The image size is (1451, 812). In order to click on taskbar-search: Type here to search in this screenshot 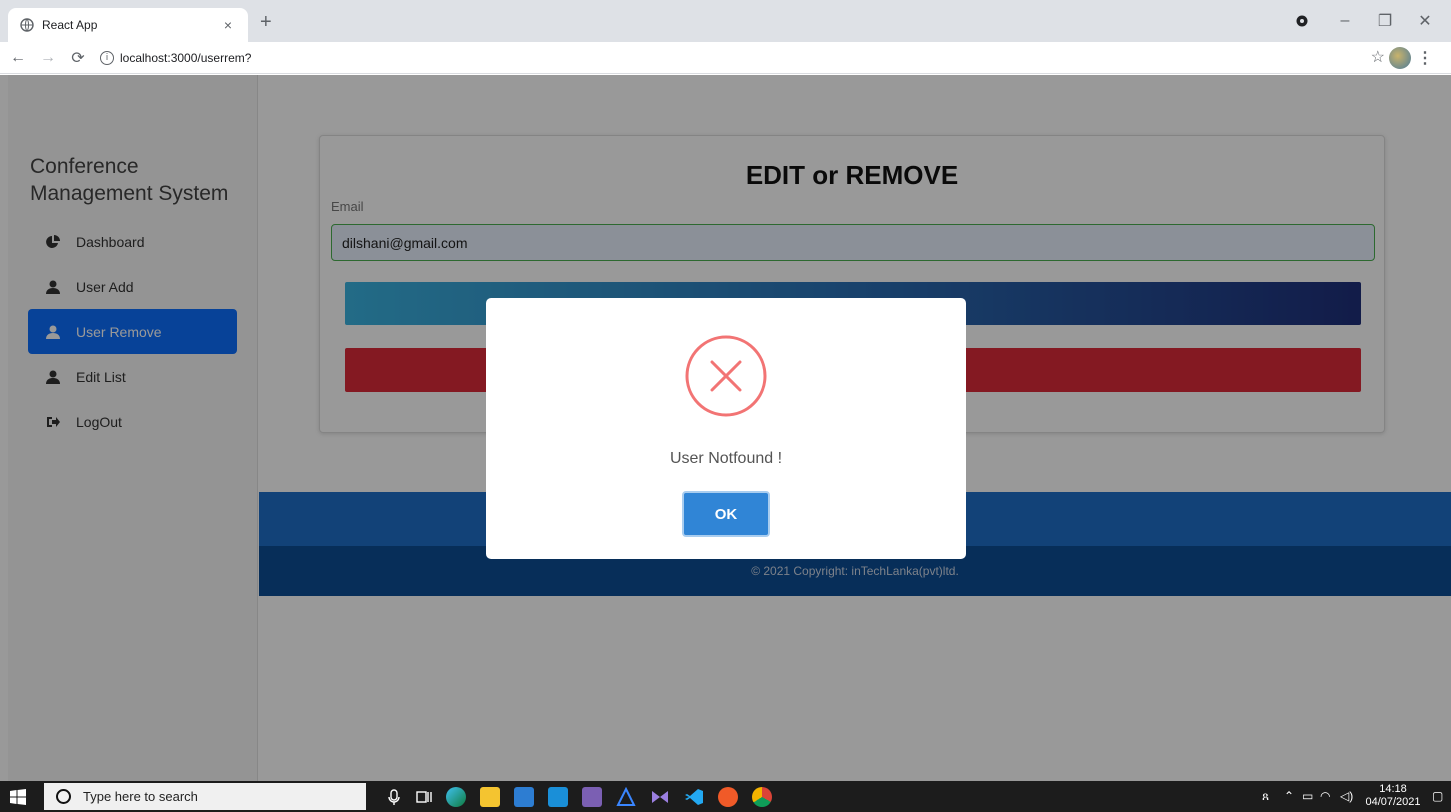, I will do `click(205, 796)`.